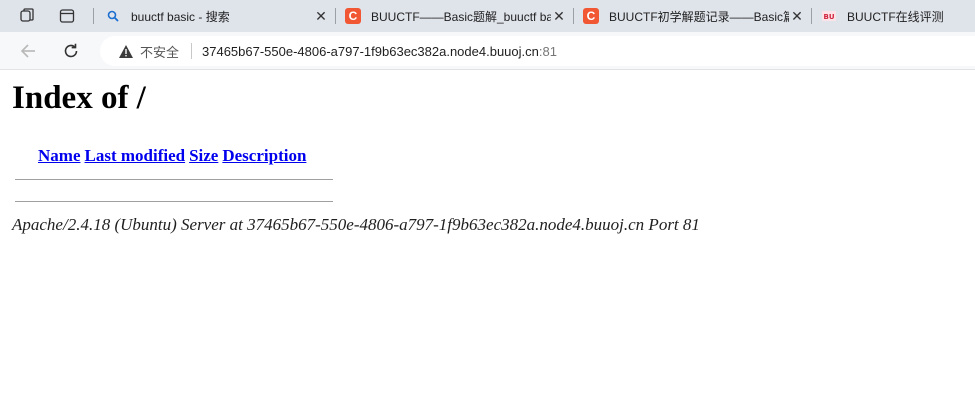  I want to click on back-arrow-icon, so click(27, 51).